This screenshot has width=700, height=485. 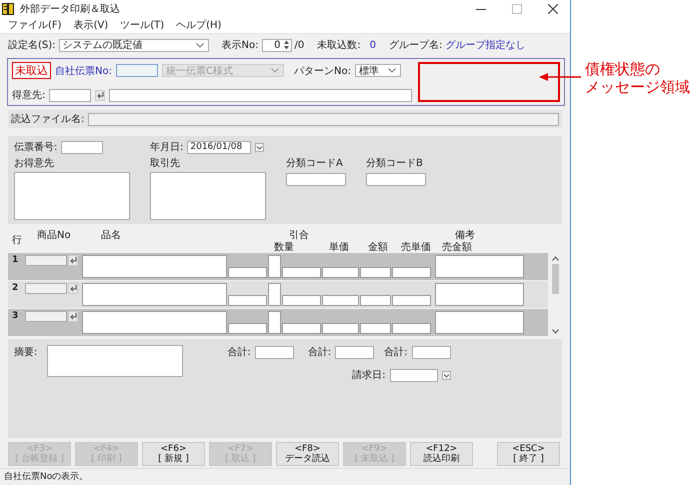 I want to click on customer-field, so click(x=72, y=196).